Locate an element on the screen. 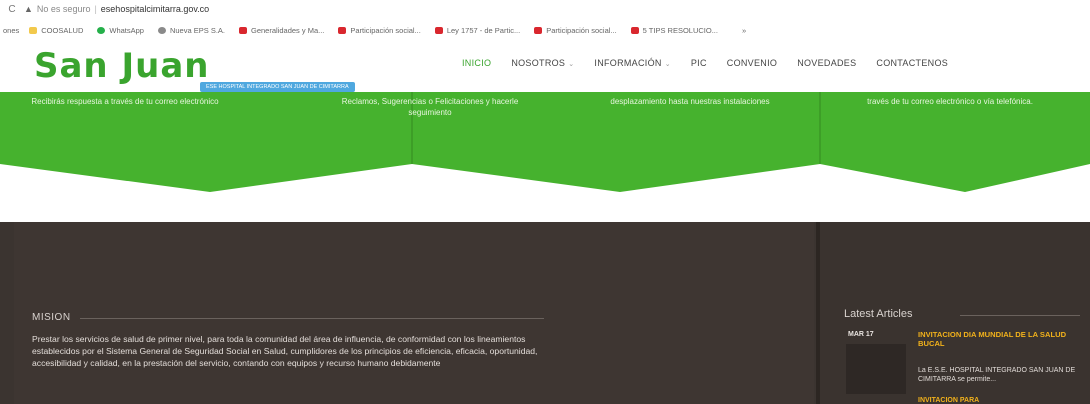 This screenshot has height=404, width=1090. globe-icon is located at coordinates (161, 30).